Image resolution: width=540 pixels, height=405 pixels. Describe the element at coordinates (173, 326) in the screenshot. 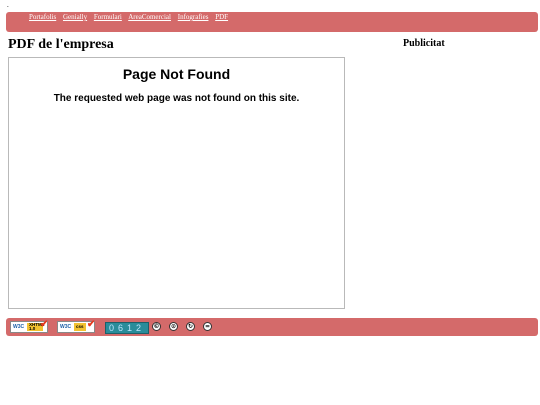

I see `by-icon: ⊙` at that location.